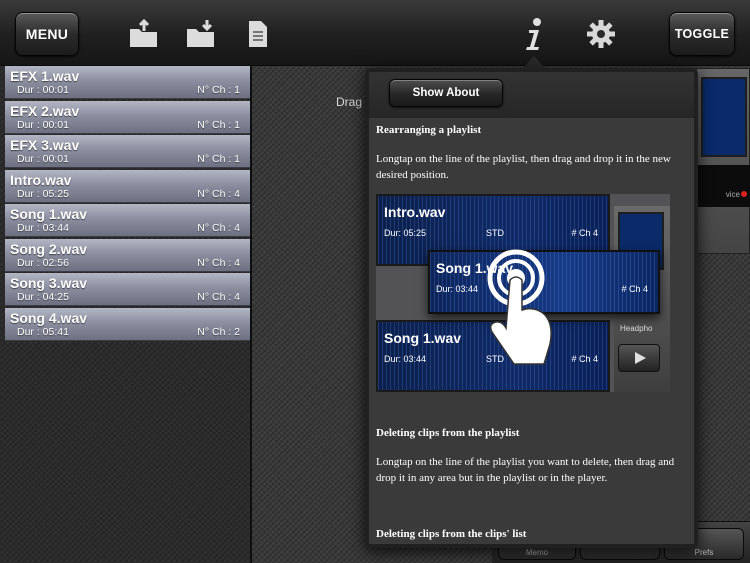 Image resolution: width=750 pixels, height=563 pixels. What do you see at coordinates (49, 214) in the screenshot?
I see `clip-name: Song 1.wav` at bounding box center [49, 214].